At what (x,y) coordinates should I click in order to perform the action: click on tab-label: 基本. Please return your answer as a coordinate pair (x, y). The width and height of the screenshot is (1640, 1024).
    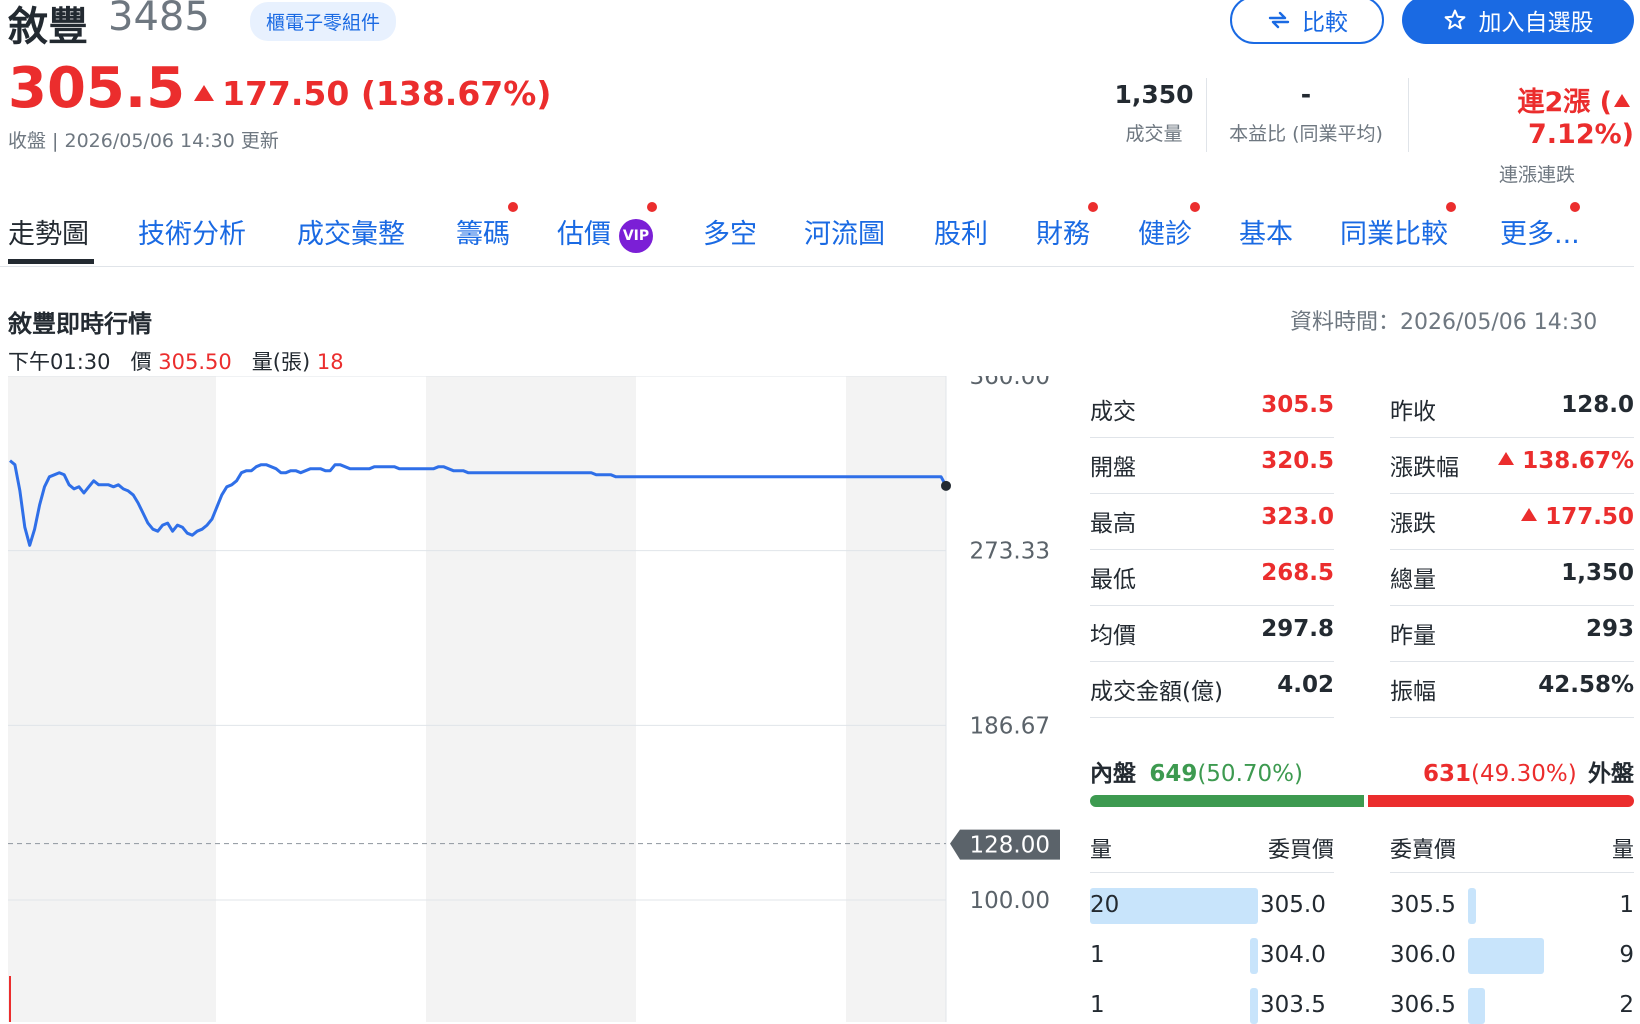
    Looking at the image, I should click on (1266, 234).